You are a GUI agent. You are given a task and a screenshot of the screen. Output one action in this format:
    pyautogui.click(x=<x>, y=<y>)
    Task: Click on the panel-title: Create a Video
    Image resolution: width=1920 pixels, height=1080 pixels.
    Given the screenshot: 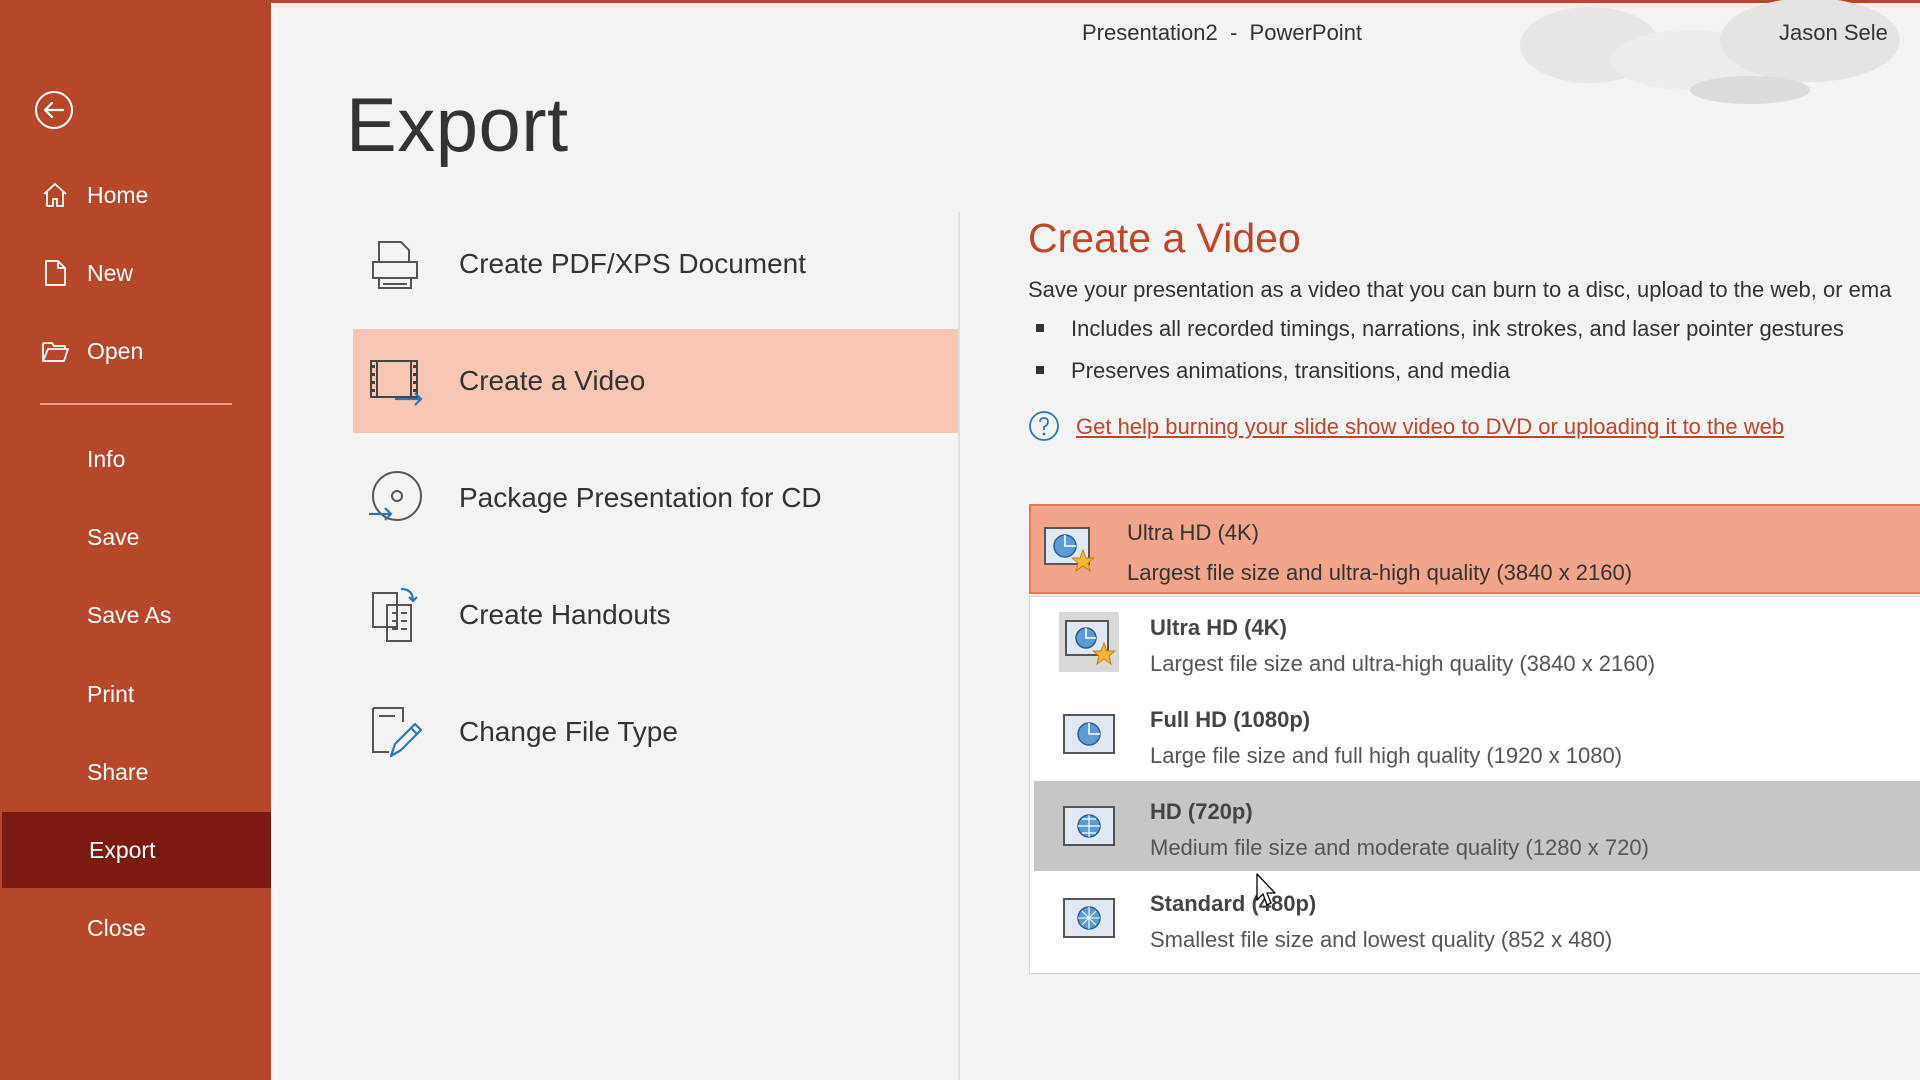 What is the action you would take?
    pyautogui.click(x=1164, y=238)
    